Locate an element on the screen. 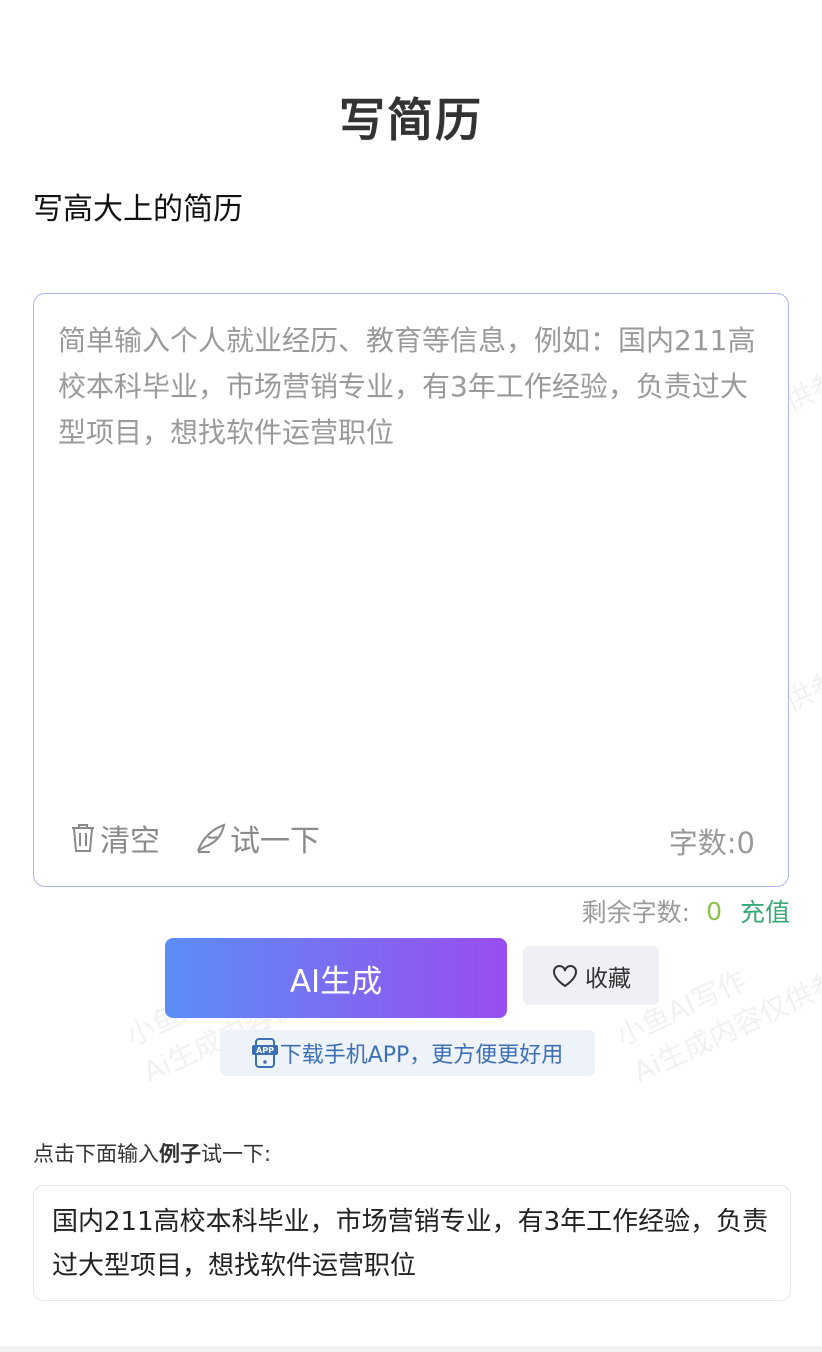  char-count-label: 字数: is located at coordinates (702, 843).